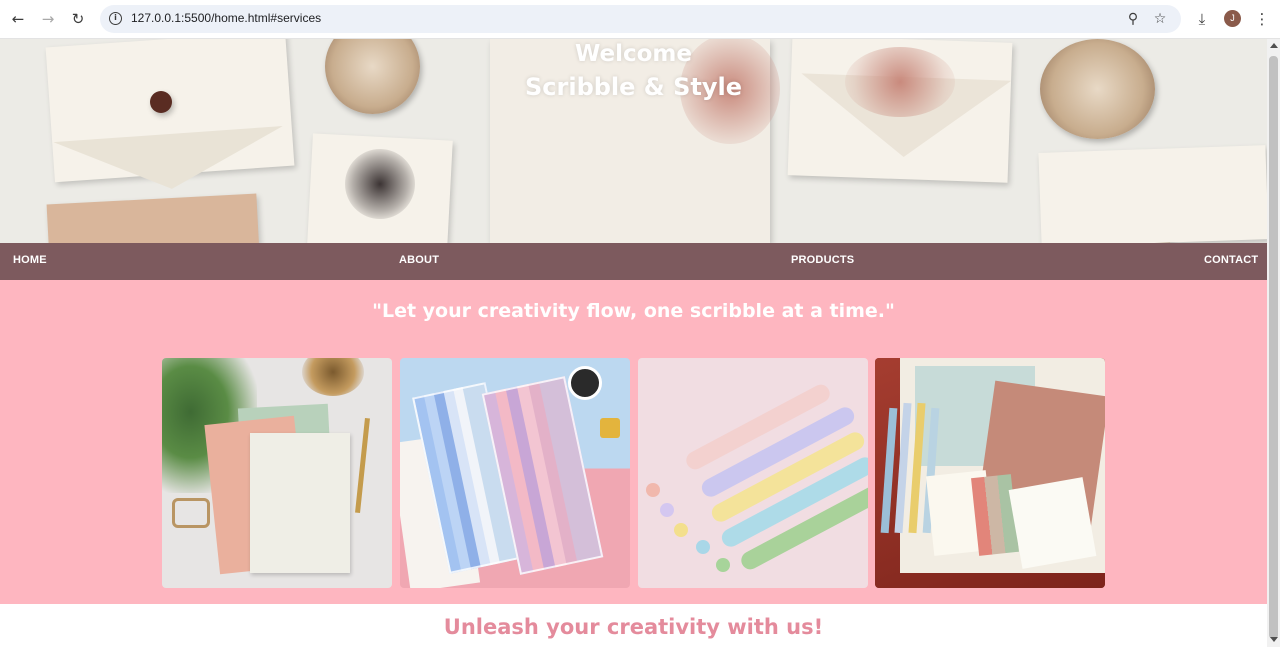  I want to click on card-image-right, so click(1152, 194).